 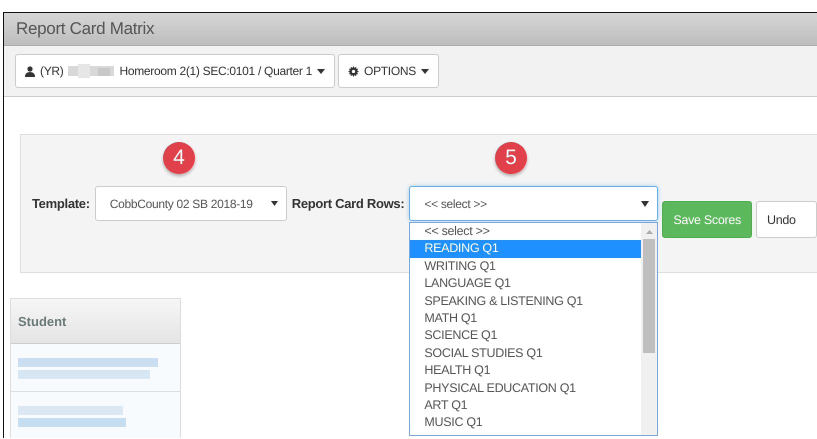 I want to click on template-select: CobbCounty 02 SB 2018-19, so click(x=190, y=203).